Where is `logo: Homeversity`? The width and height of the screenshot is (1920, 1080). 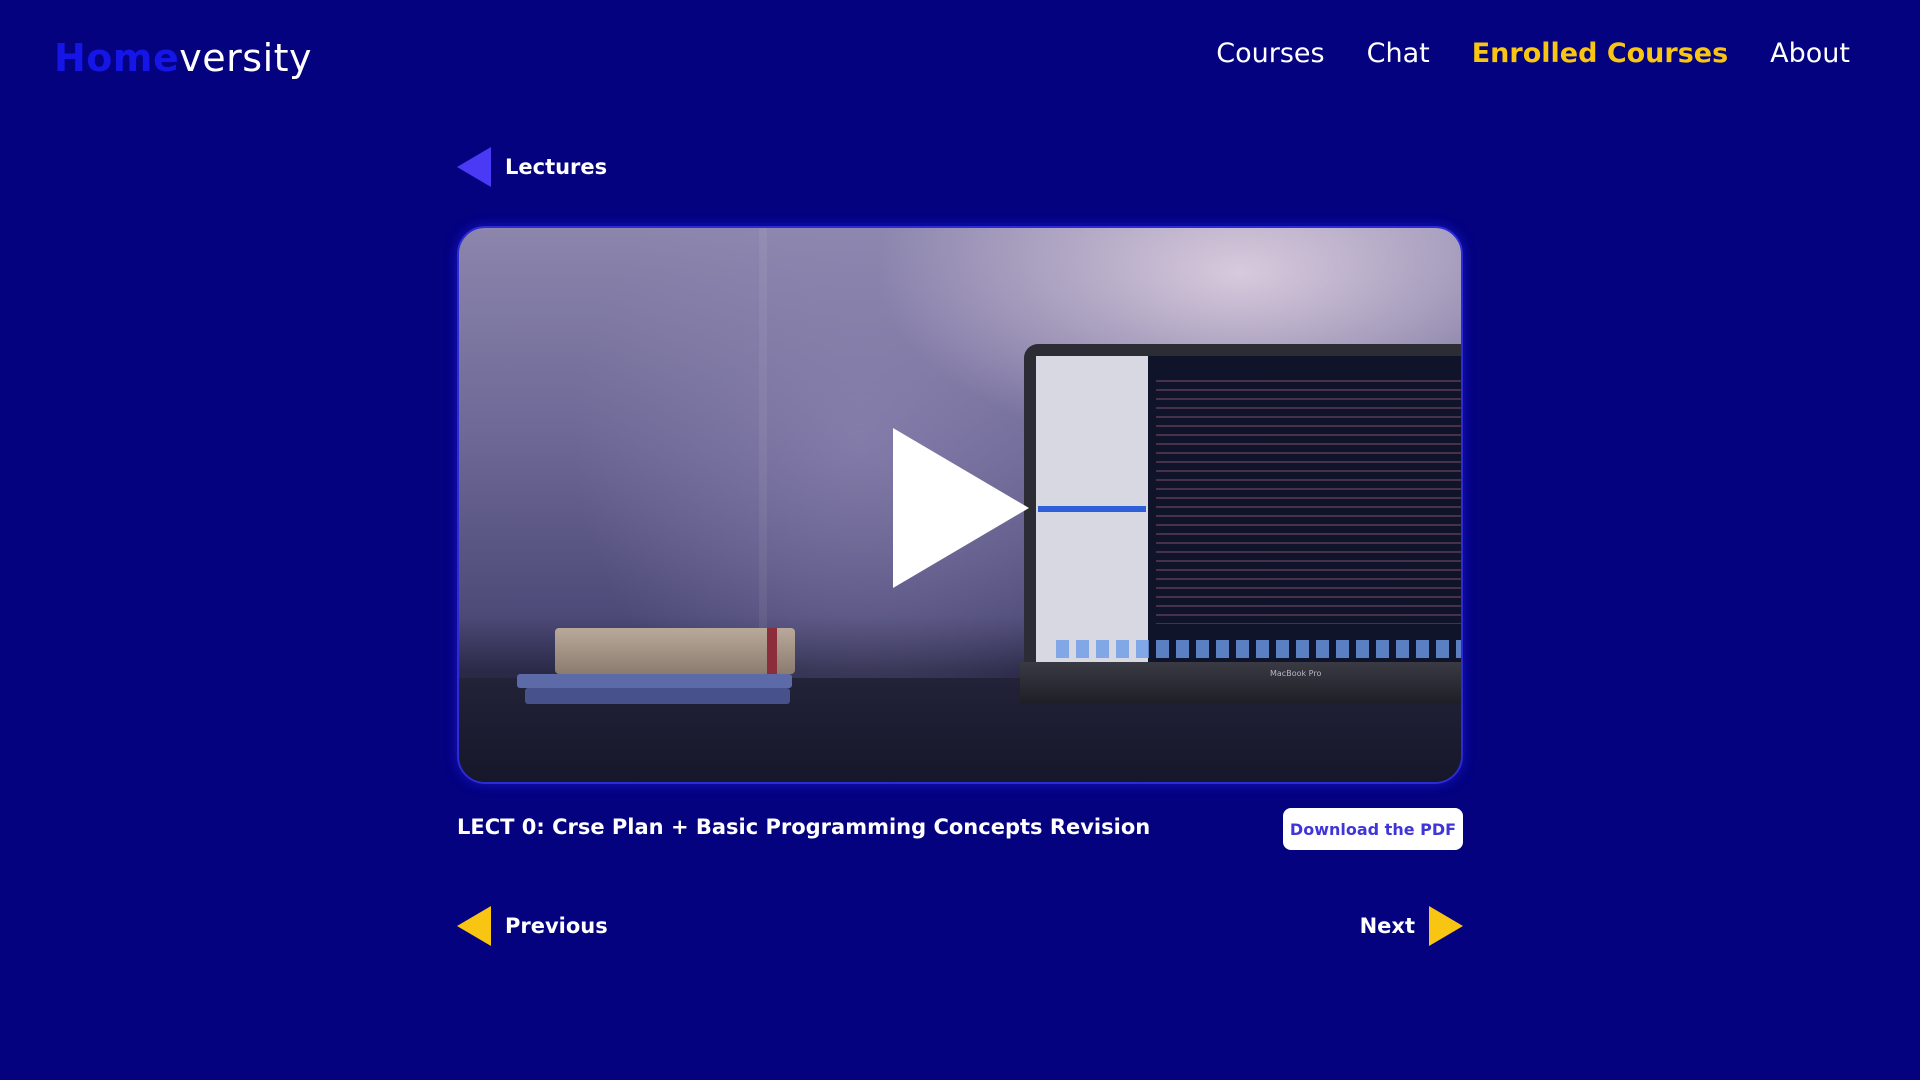
logo: Homeversity is located at coordinates (183, 58).